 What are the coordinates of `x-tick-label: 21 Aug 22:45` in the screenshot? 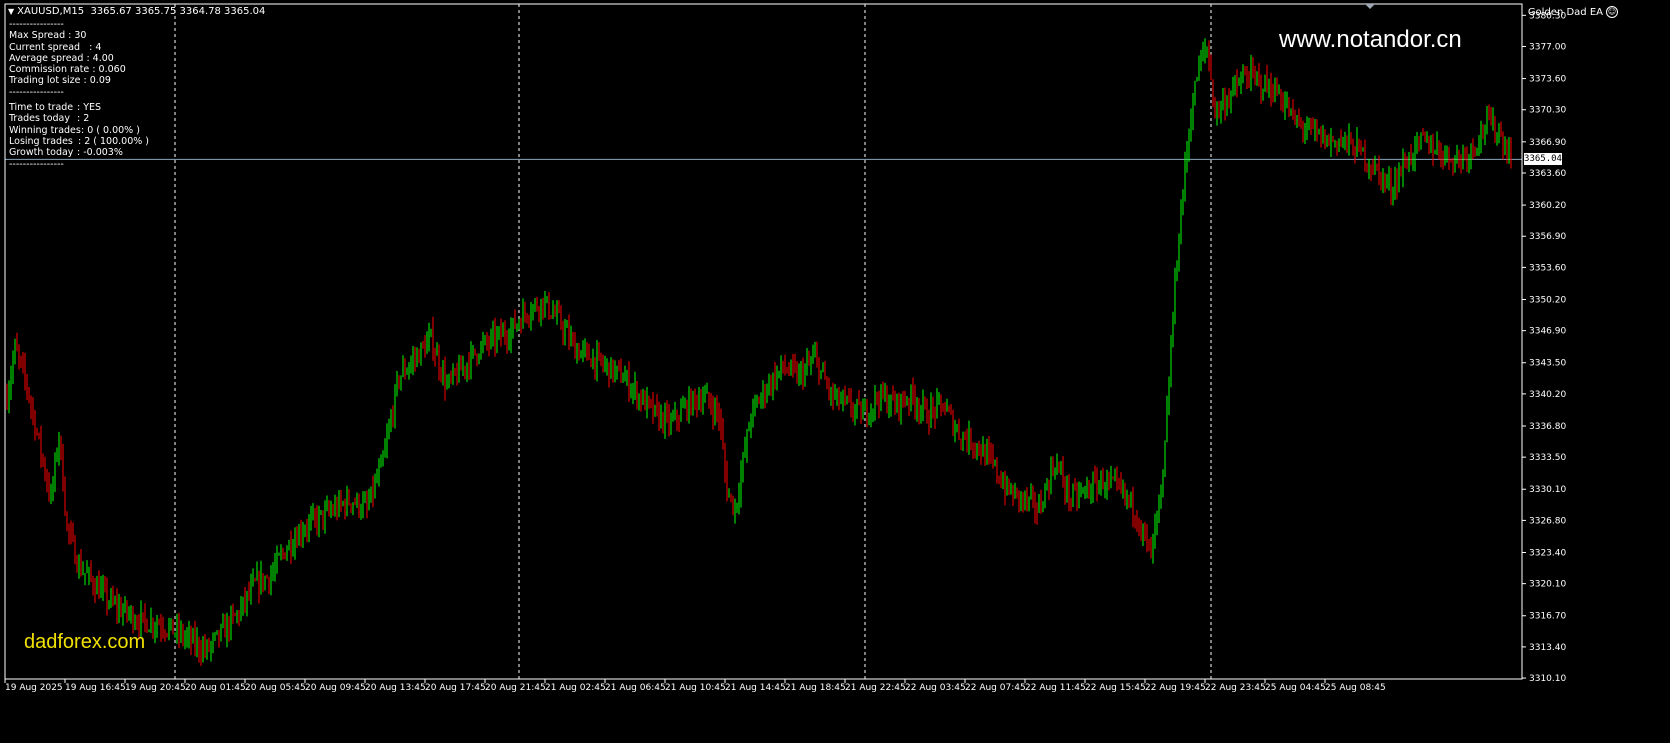 It's located at (875, 688).